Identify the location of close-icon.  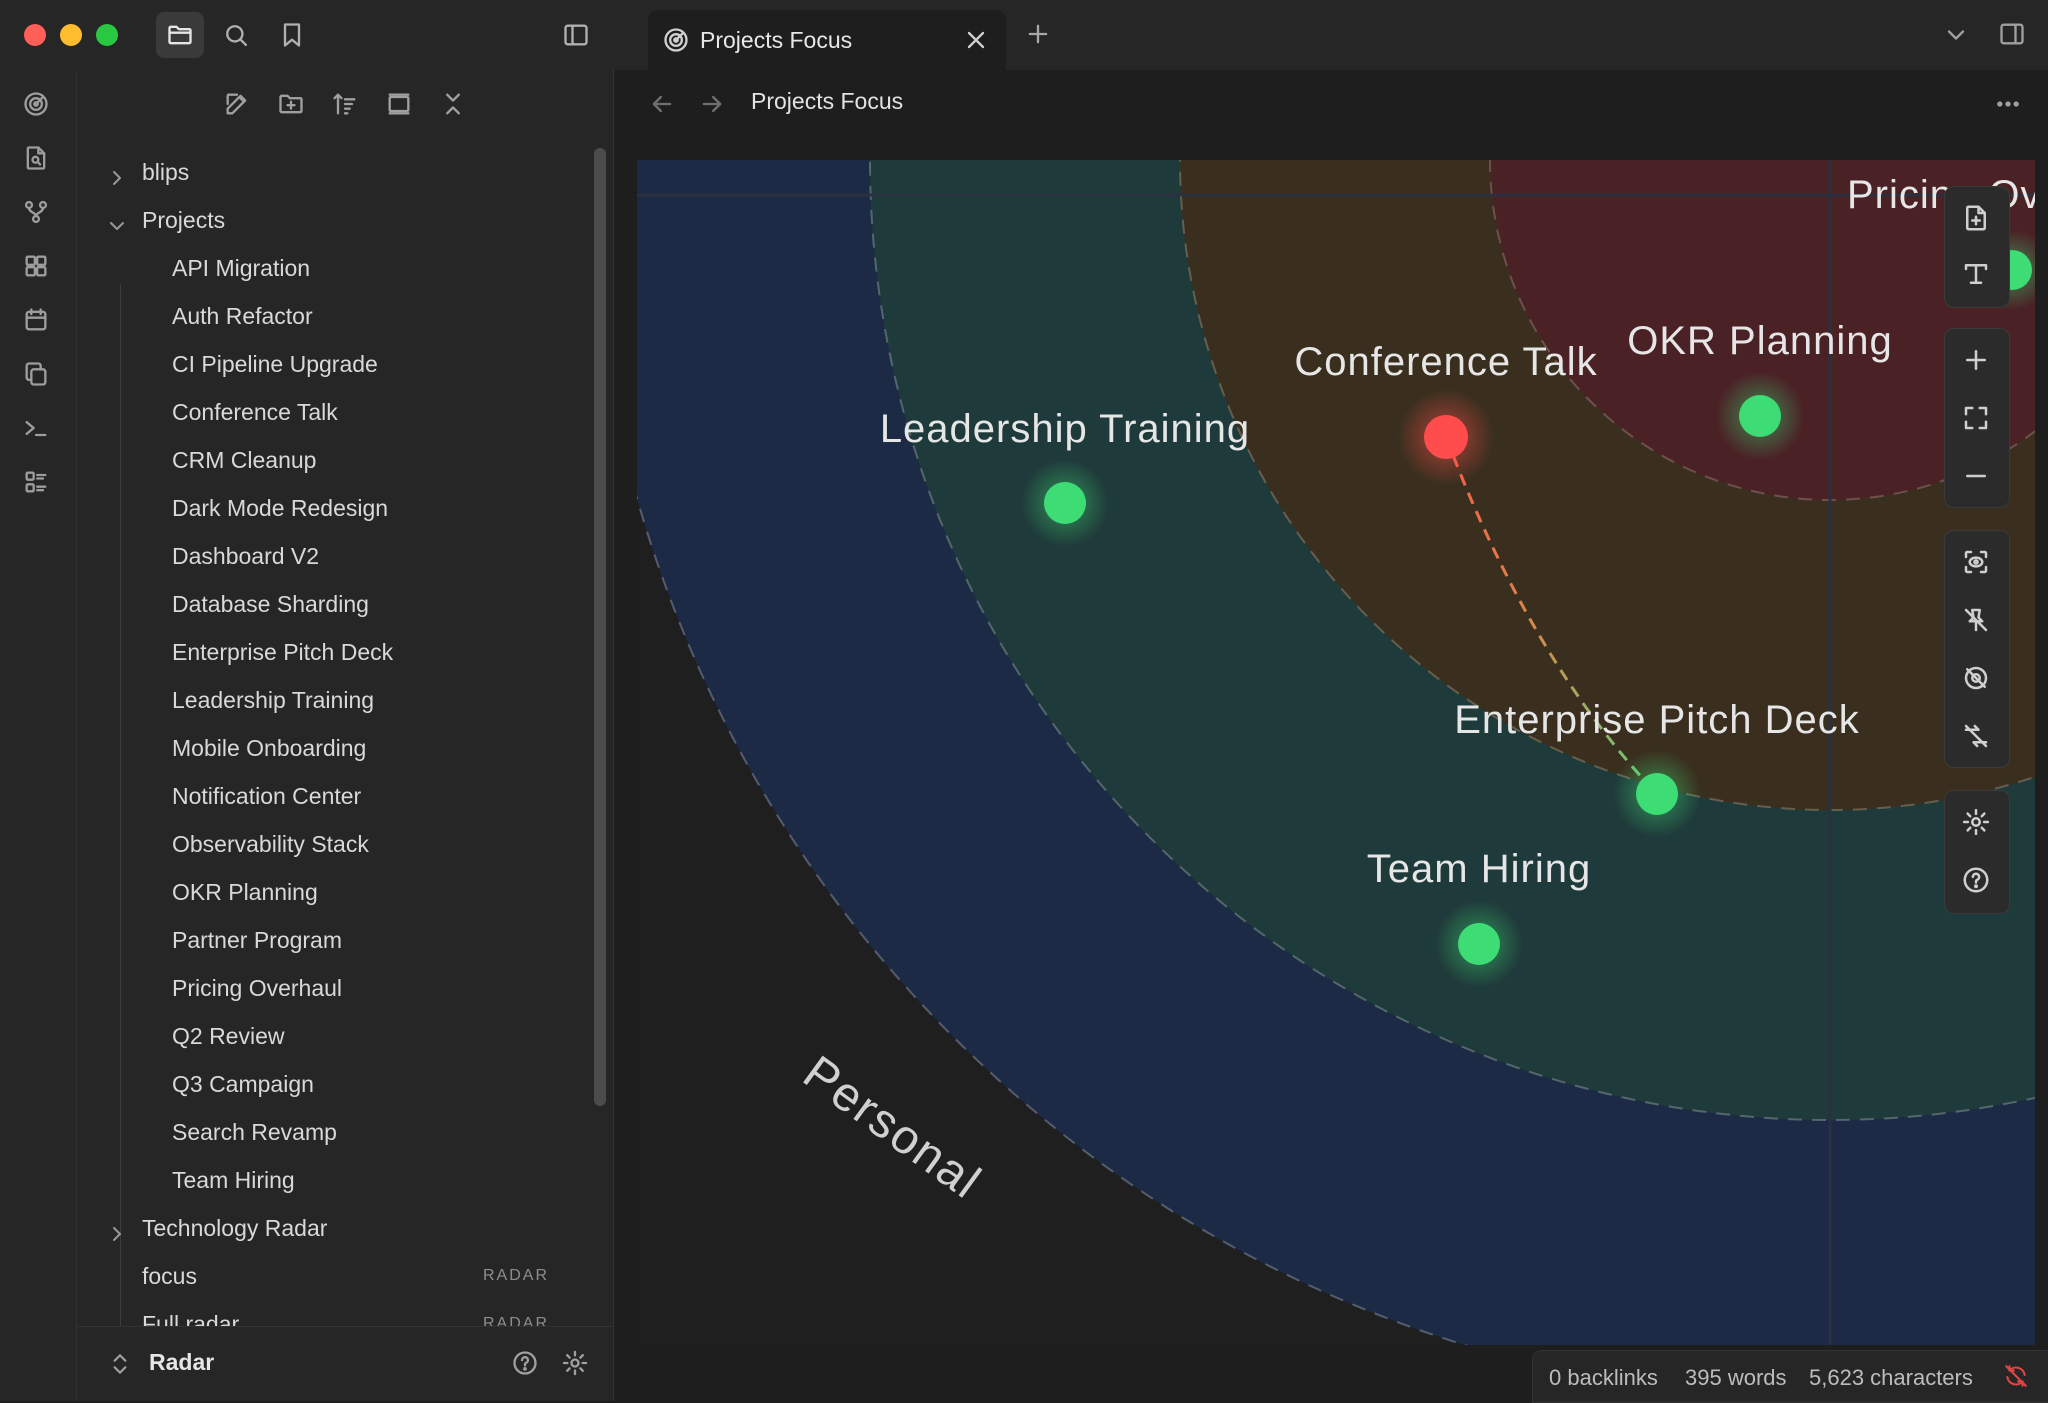
(976, 40).